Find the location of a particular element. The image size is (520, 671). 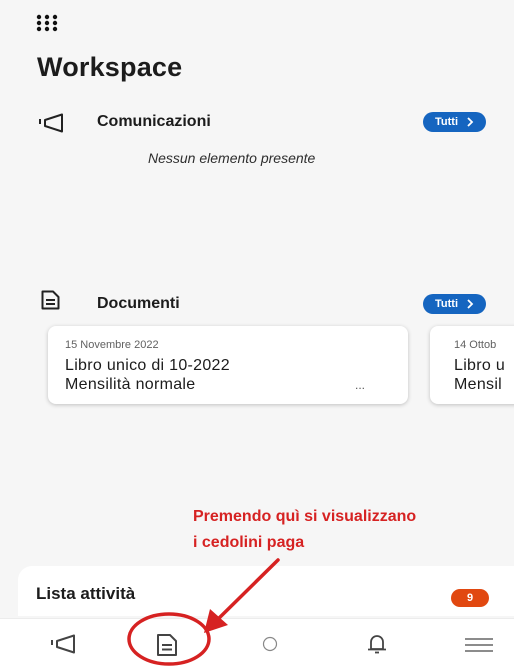

comunicazioni-all-button: Tutti is located at coordinates (455, 122).